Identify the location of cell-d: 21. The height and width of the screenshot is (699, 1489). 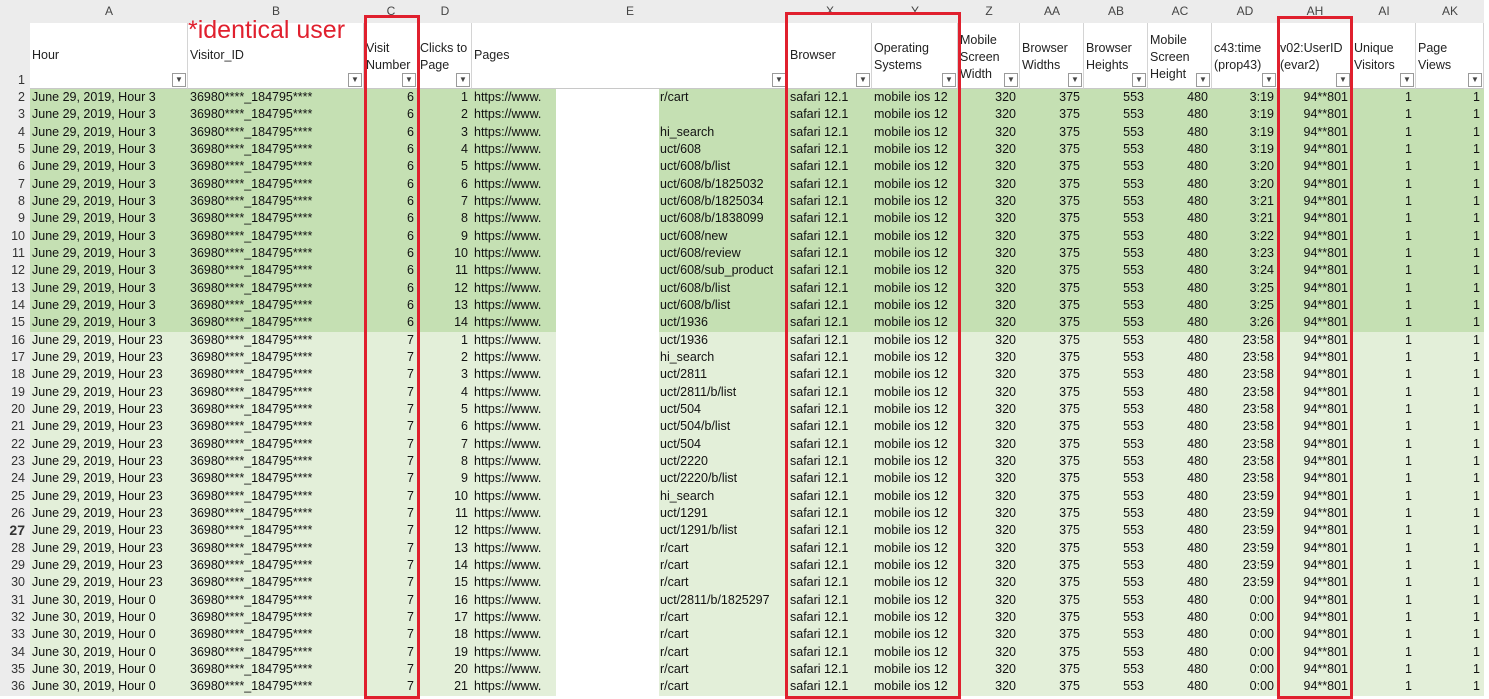
(445, 687).